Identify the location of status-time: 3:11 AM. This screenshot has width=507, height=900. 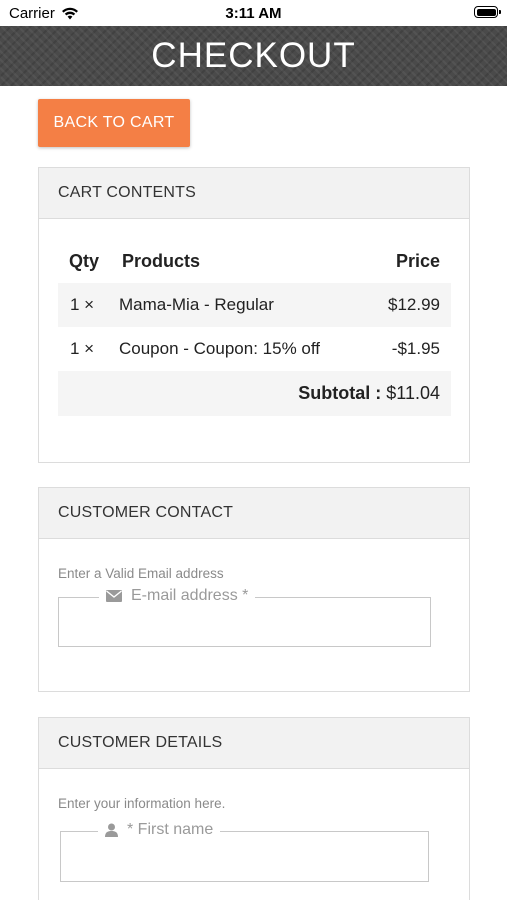
(253, 13).